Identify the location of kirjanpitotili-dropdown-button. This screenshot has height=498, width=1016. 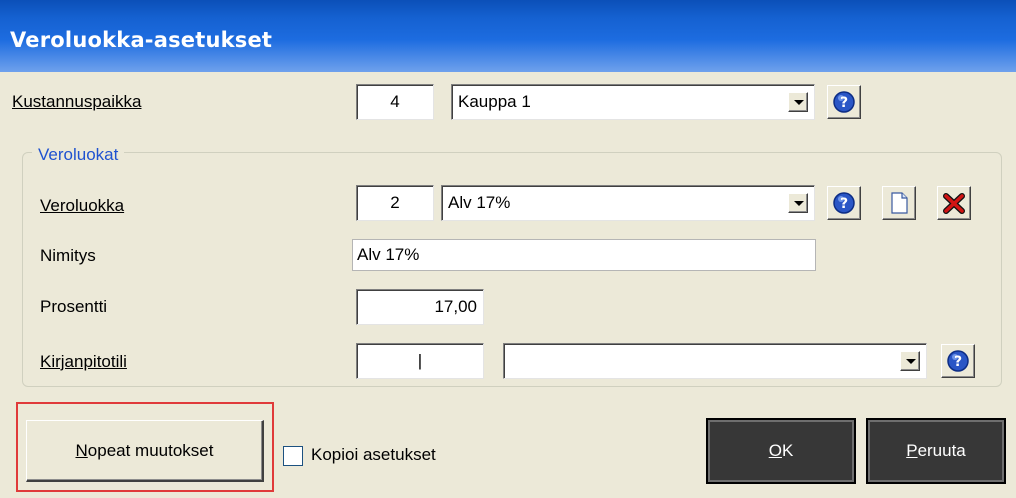
(910, 361).